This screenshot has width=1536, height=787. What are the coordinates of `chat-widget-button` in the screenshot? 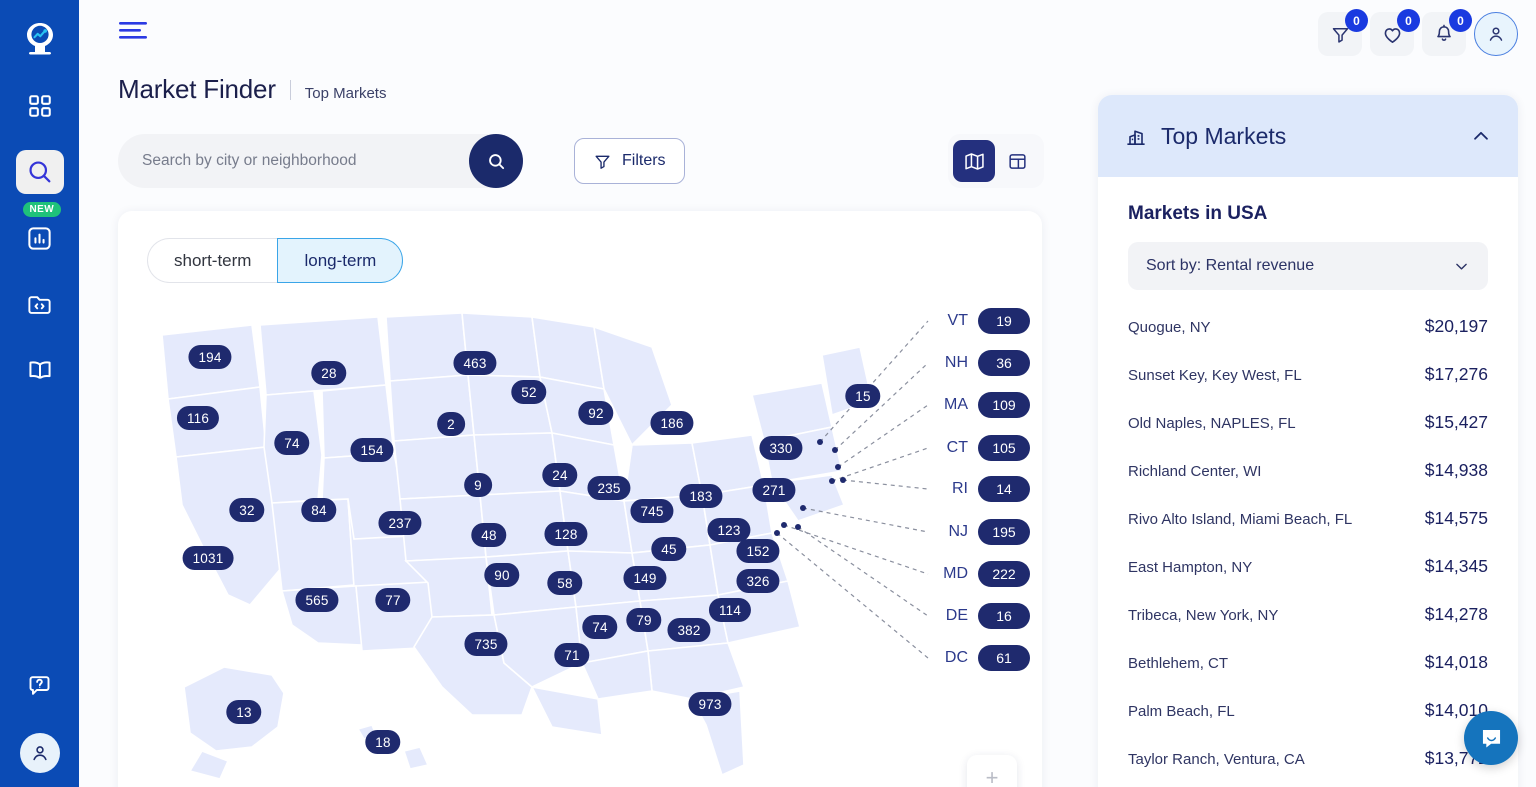 It's located at (1491, 738).